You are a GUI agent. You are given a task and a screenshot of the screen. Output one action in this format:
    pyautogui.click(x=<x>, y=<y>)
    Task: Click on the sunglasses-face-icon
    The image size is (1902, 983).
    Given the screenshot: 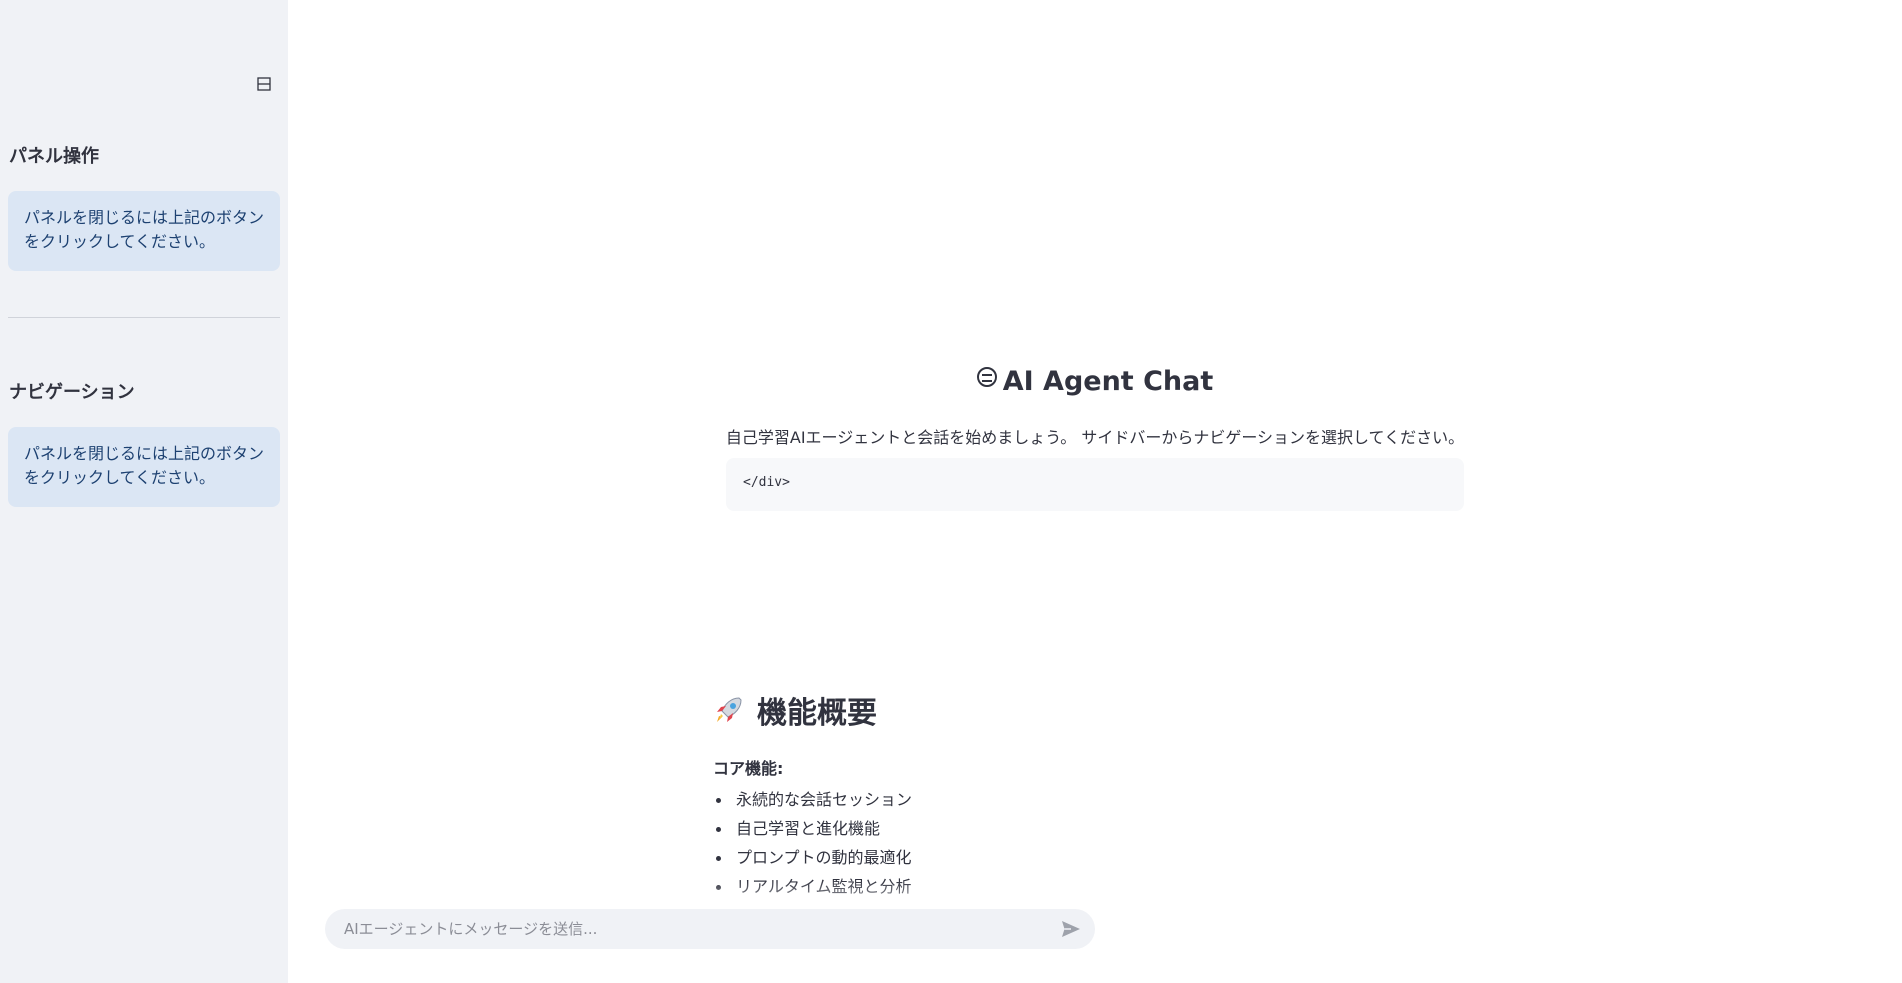 What is the action you would take?
    pyautogui.click(x=986, y=377)
    